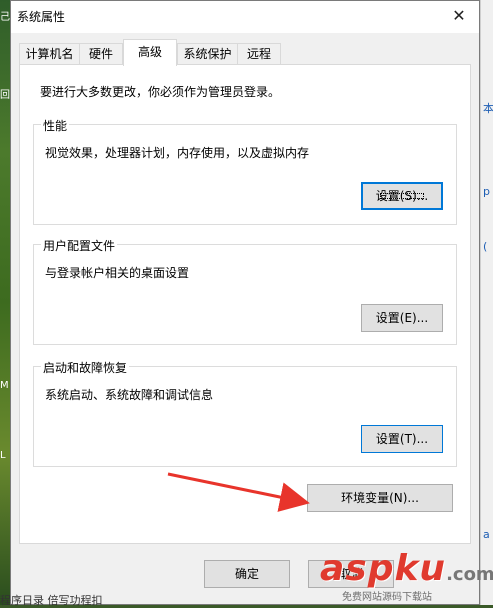 This screenshot has width=493, height=608. I want to click on taskbar-fragment: 程序日录 倍写功程扣, so click(51, 600).